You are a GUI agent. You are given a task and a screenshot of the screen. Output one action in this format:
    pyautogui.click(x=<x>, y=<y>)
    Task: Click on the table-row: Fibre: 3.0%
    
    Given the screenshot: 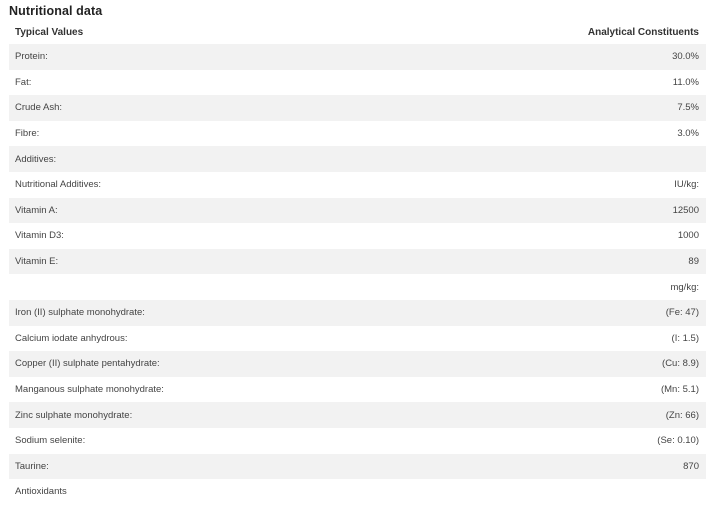 What is the action you would take?
    pyautogui.click(x=357, y=134)
    